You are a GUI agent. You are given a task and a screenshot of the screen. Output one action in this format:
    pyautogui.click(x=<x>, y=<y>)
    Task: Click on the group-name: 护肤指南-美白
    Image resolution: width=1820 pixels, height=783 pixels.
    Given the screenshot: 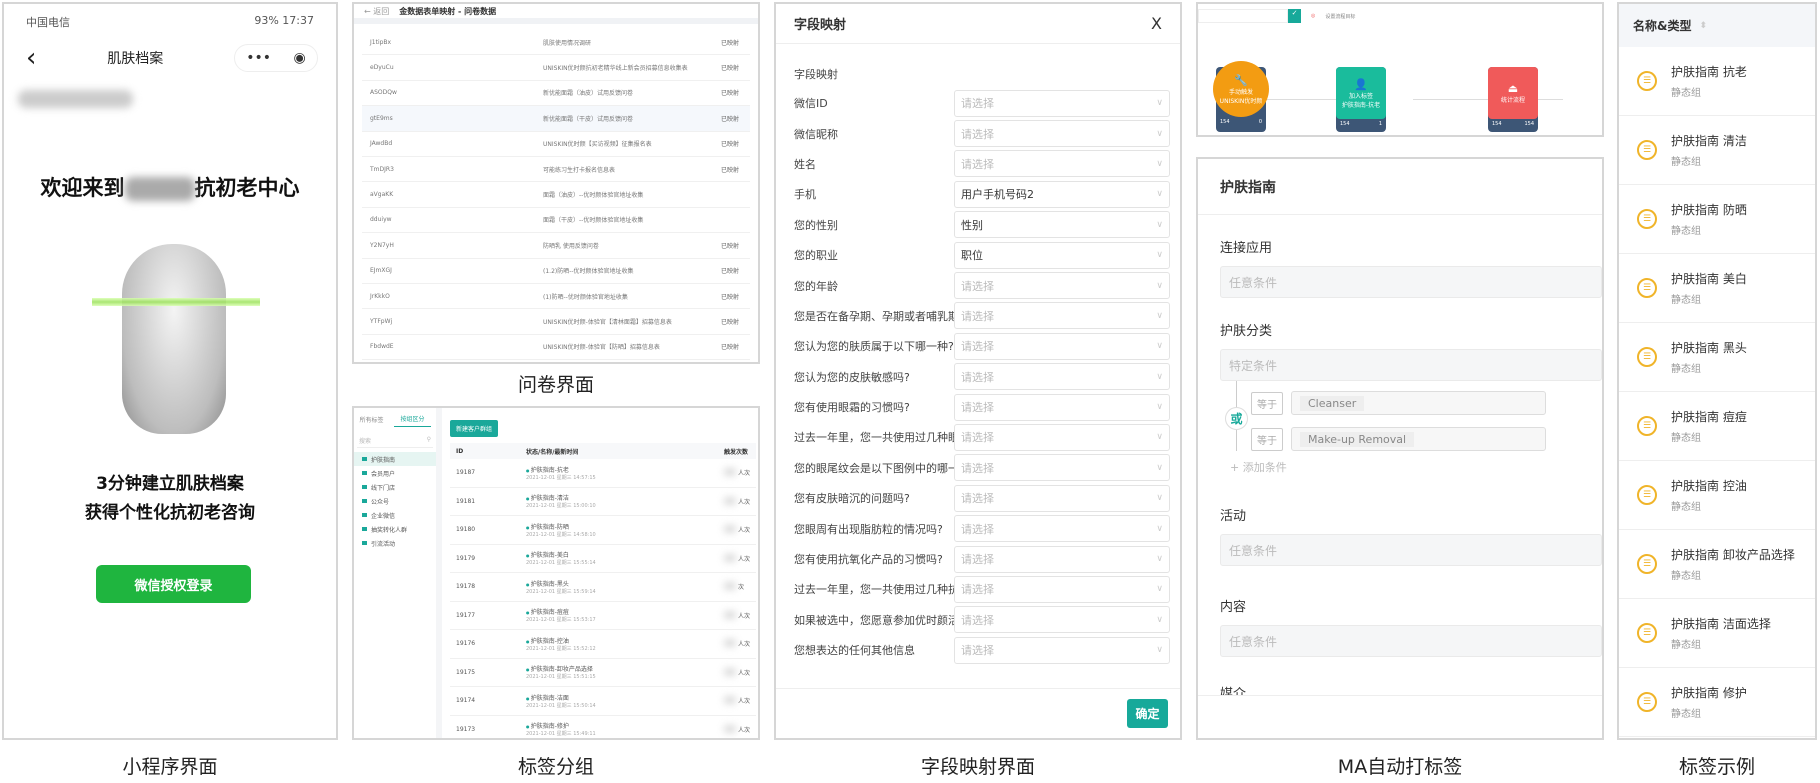 What is the action you would take?
    pyautogui.click(x=547, y=555)
    